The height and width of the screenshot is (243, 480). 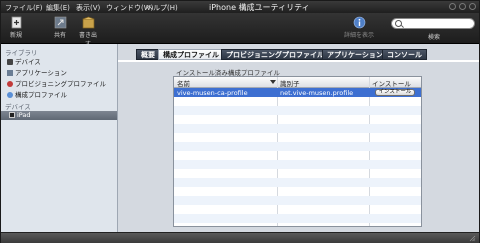 I want to click on sidebar-item-configuration-profiles: 構成プロファイル, so click(x=61, y=94).